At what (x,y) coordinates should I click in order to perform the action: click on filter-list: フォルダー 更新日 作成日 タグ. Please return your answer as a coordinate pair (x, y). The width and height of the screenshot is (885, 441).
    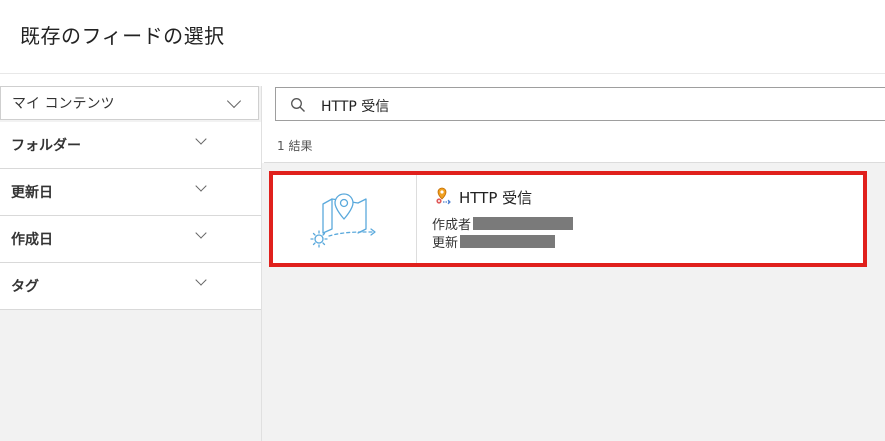
    Looking at the image, I should click on (130, 216).